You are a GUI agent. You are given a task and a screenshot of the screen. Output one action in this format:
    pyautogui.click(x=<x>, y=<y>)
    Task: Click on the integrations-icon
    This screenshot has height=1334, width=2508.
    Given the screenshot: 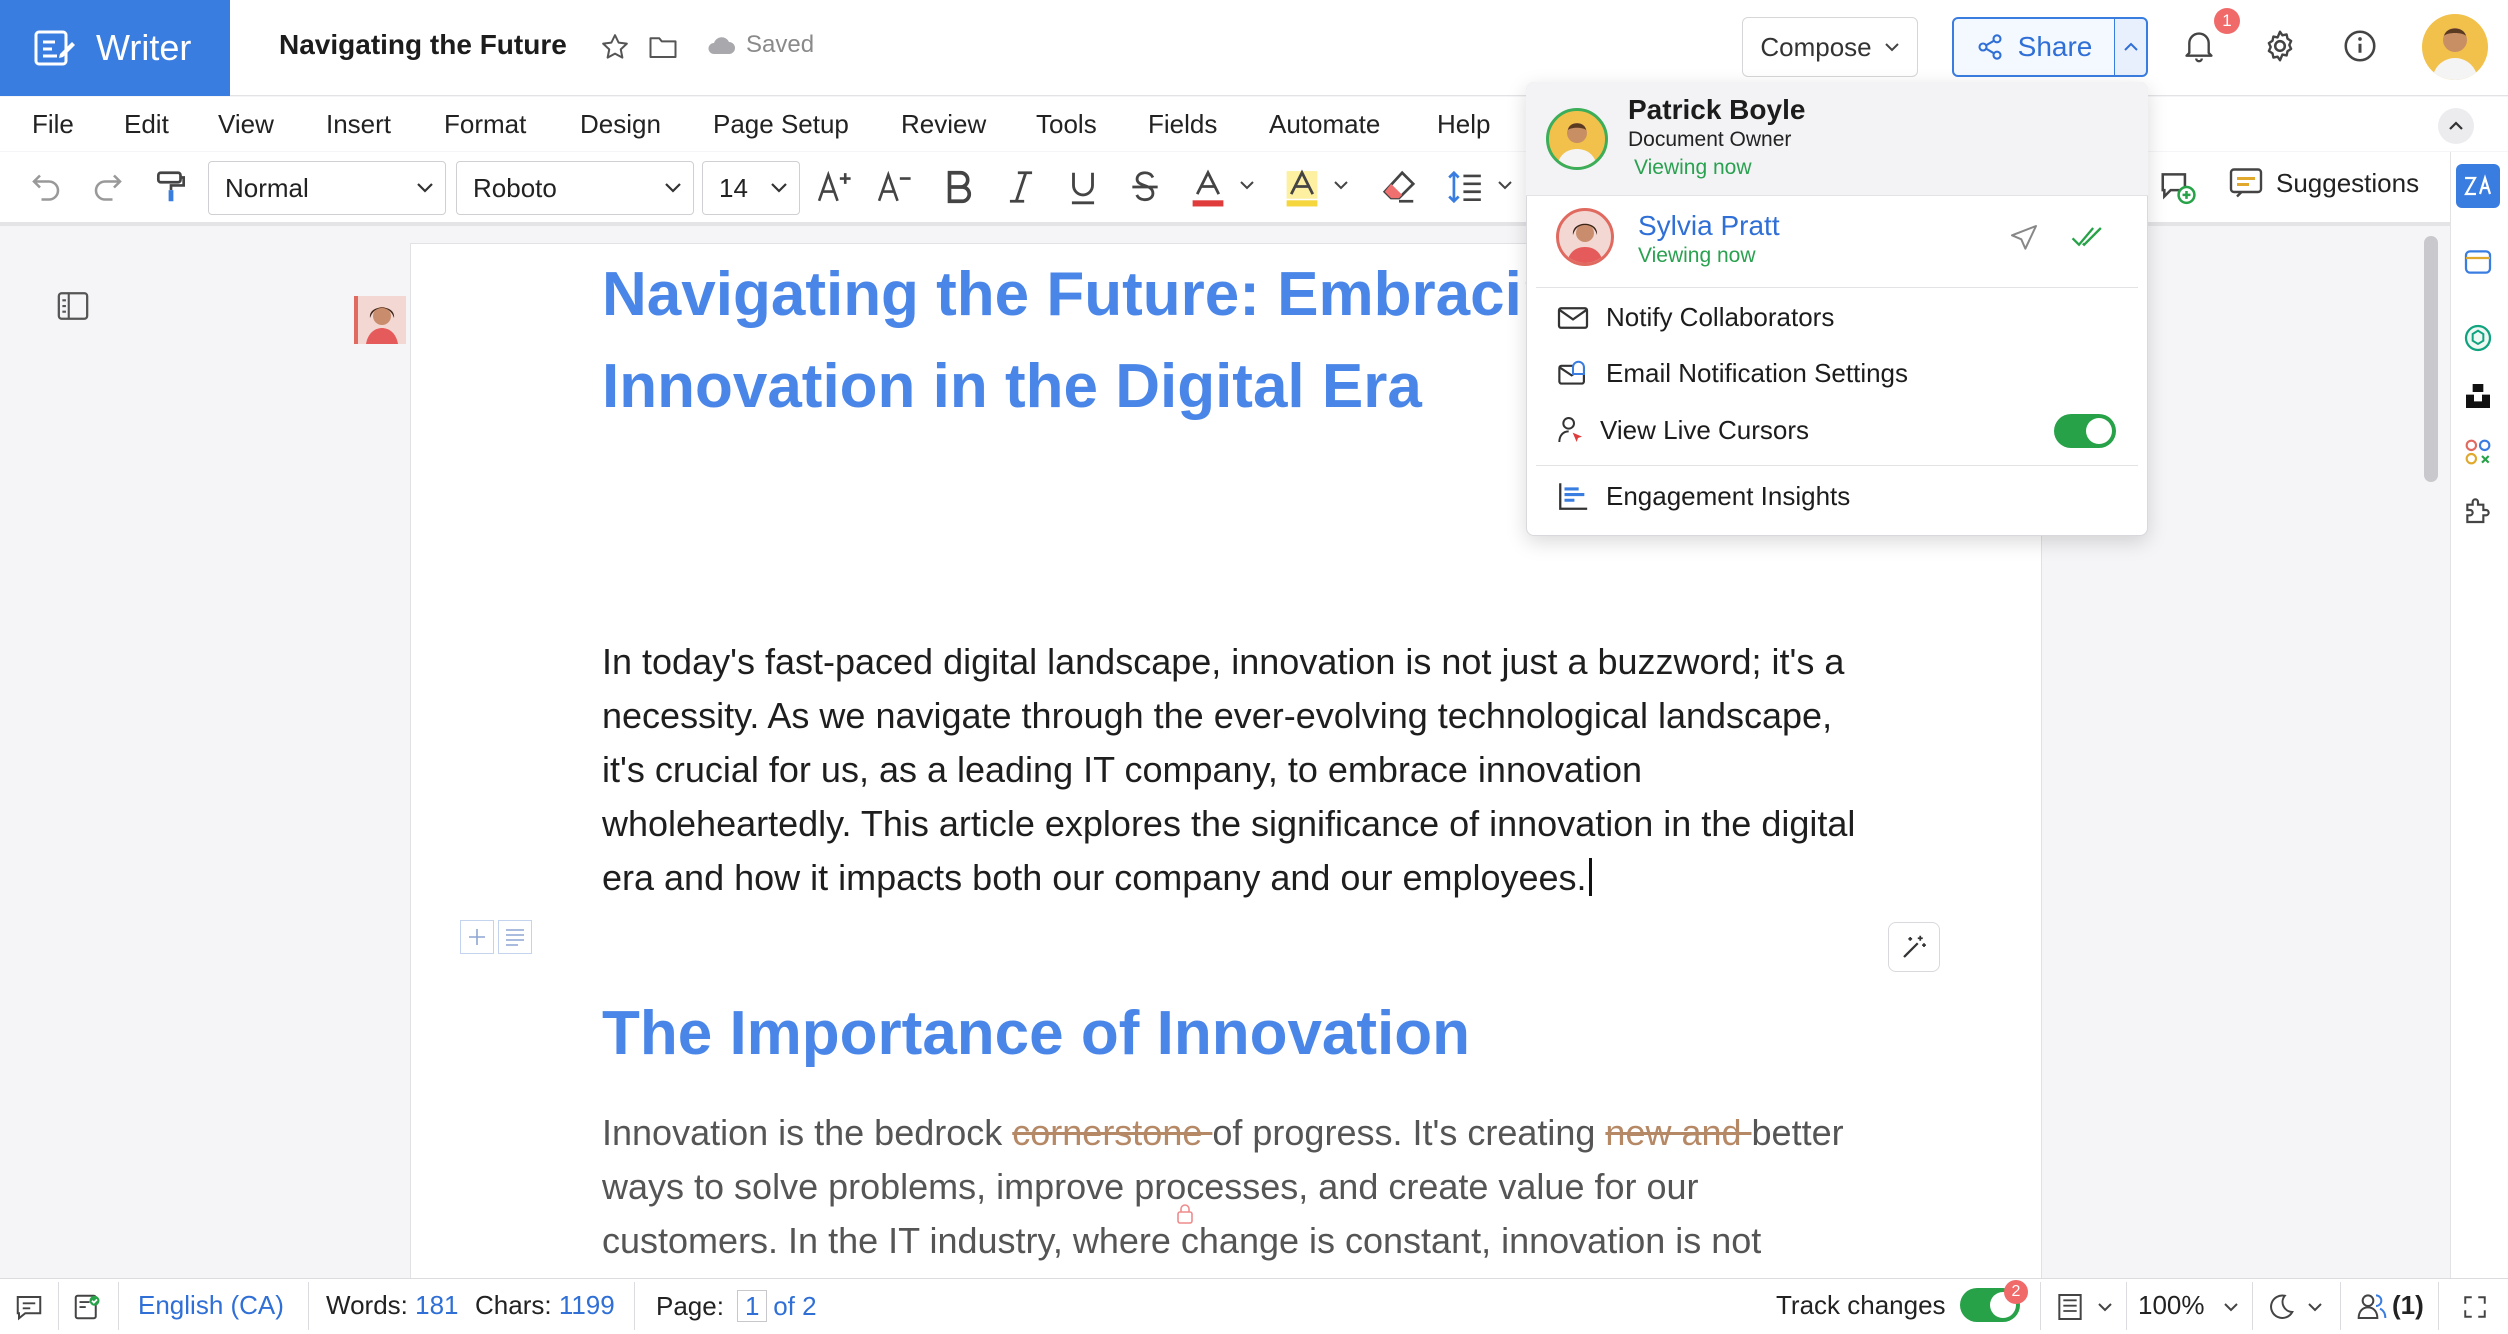 What is the action you would take?
    pyautogui.click(x=2478, y=452)
    